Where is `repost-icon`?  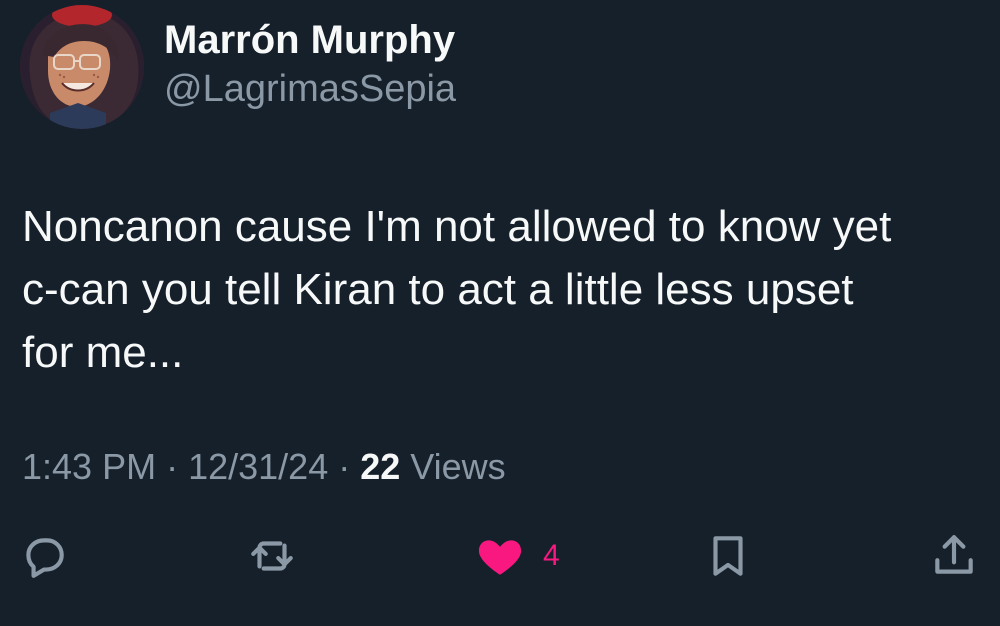
repost-icon is located at coordinates (272, 556).